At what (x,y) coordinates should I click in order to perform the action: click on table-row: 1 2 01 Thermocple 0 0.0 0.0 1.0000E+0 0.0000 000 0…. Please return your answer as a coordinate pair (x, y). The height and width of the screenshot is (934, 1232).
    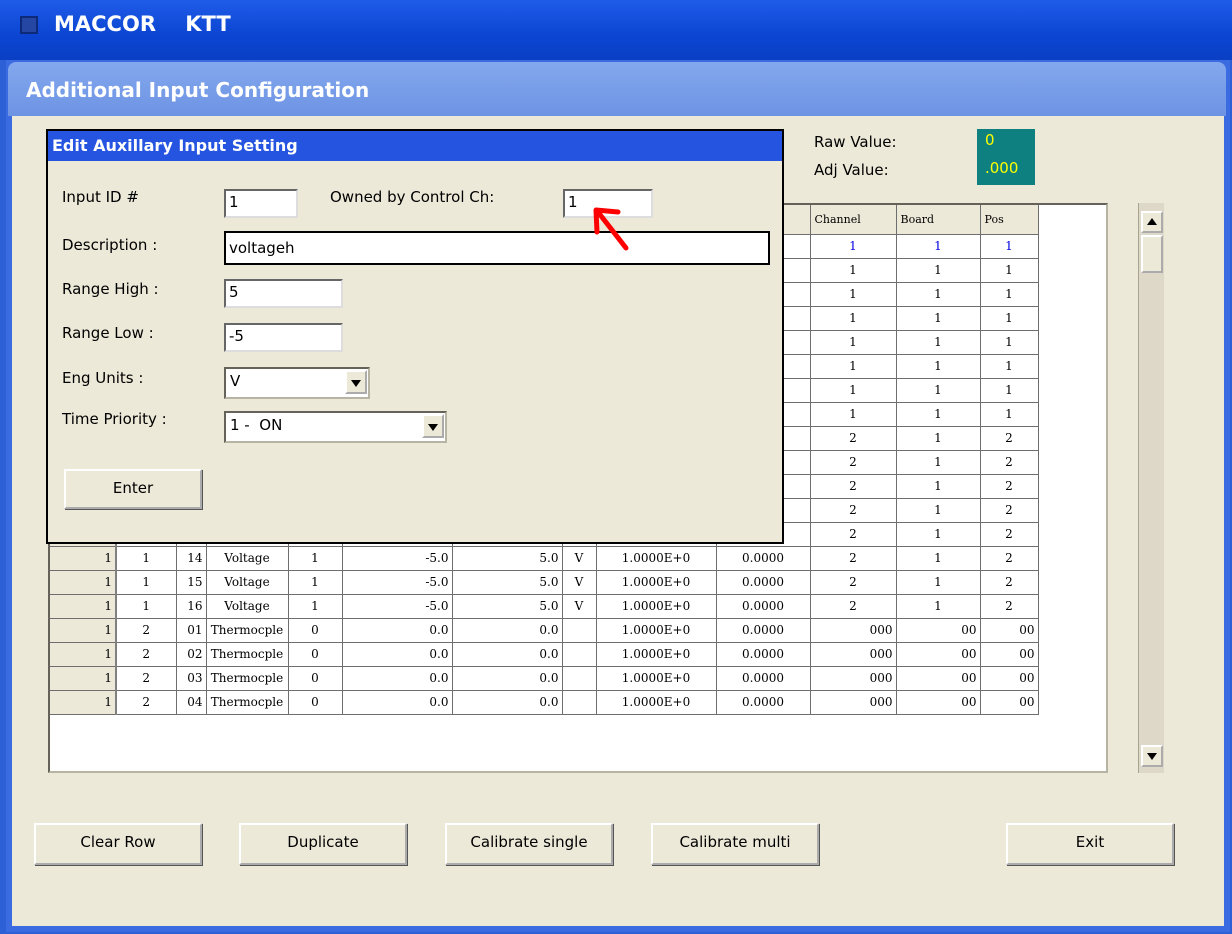
    Looking at the image, I should click on (544, 630).